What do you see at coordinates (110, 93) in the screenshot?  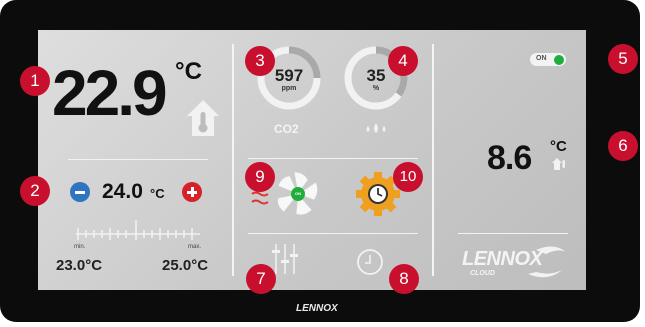 I see `current-temperature: 22.9` at bounding box center [110, 93].